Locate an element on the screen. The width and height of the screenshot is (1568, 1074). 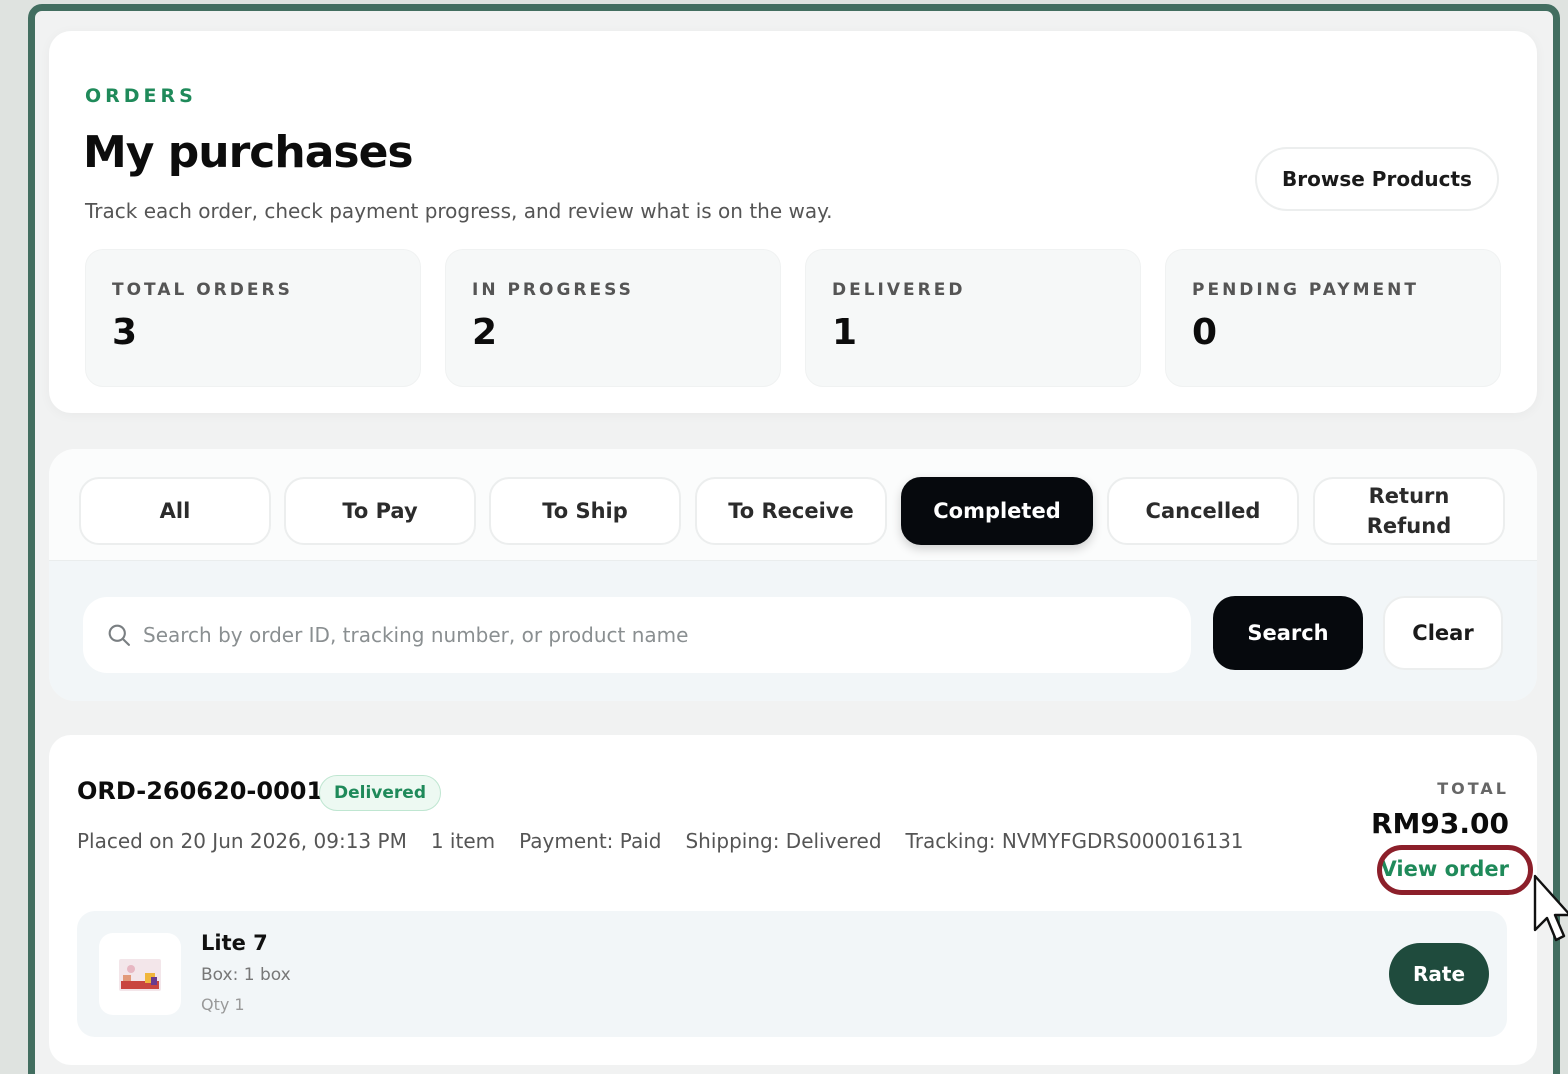
order-id: ORD-260620-0001 is located at coordinates (200, 791).